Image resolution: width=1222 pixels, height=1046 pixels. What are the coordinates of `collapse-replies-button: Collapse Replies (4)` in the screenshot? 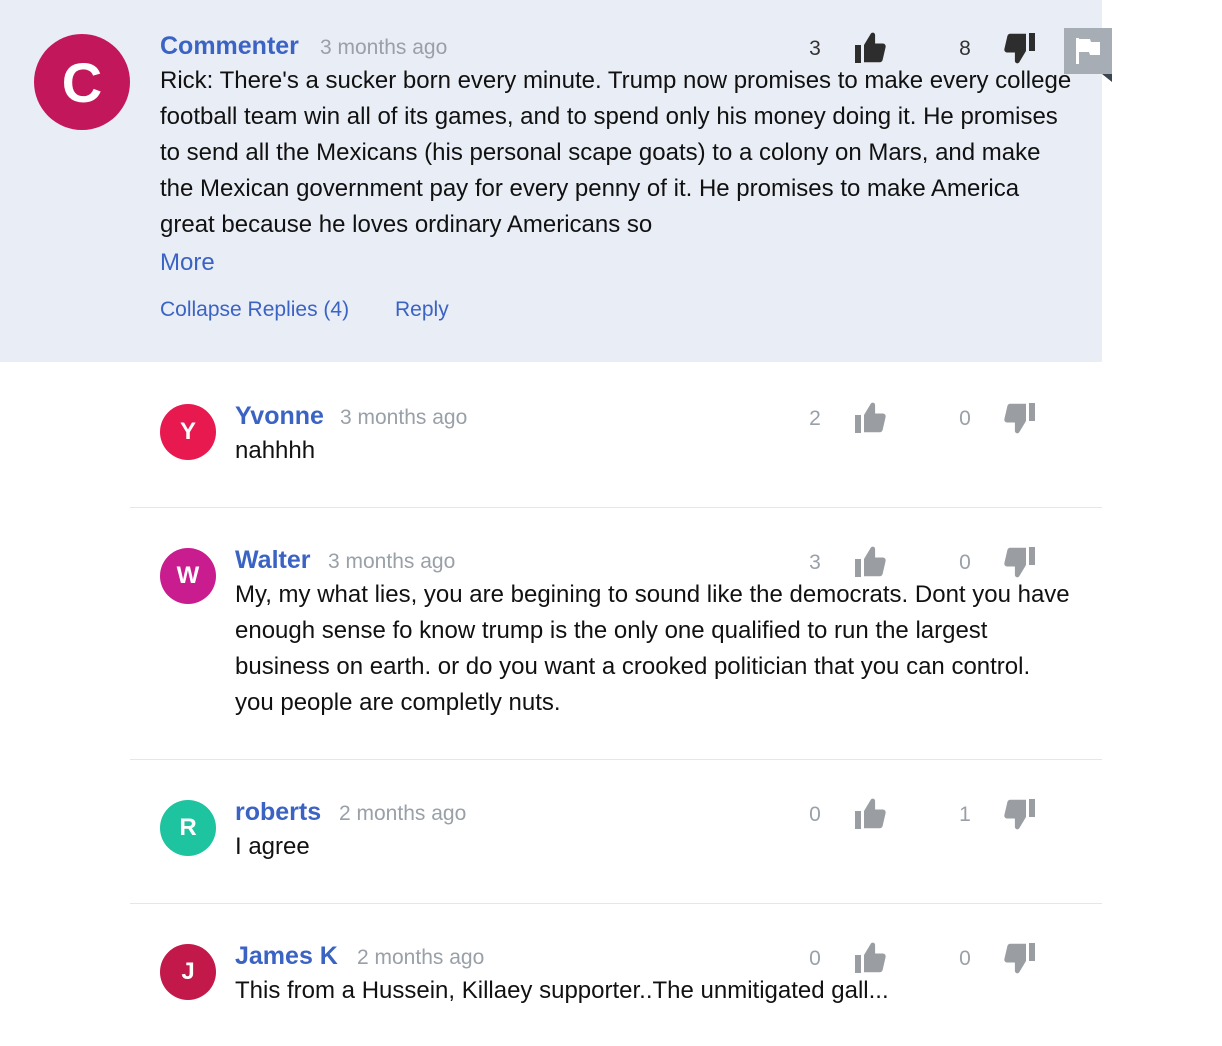 It's located at (254, 310).